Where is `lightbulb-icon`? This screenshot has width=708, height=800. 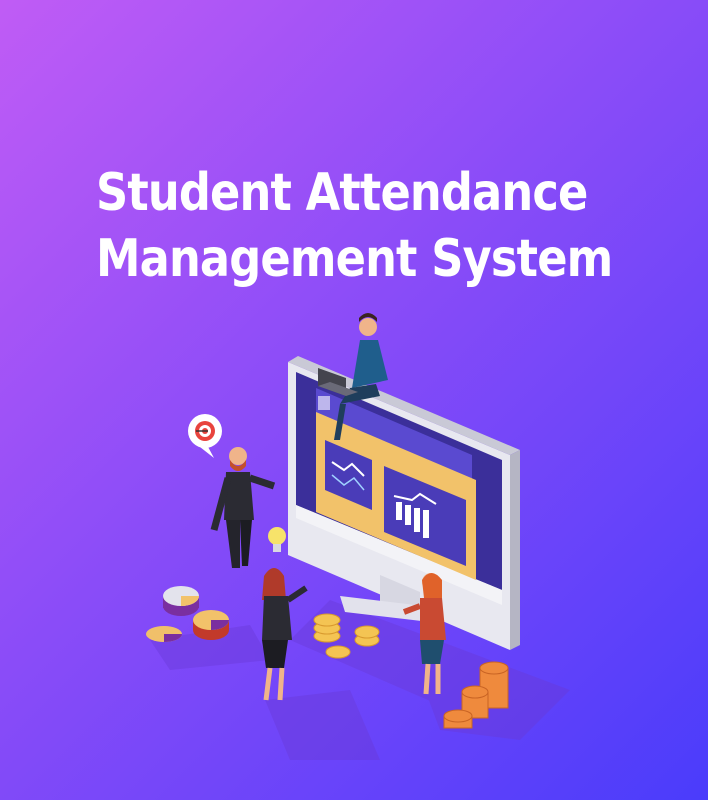
lightbulb-icon is located at coordinates (277, 539).